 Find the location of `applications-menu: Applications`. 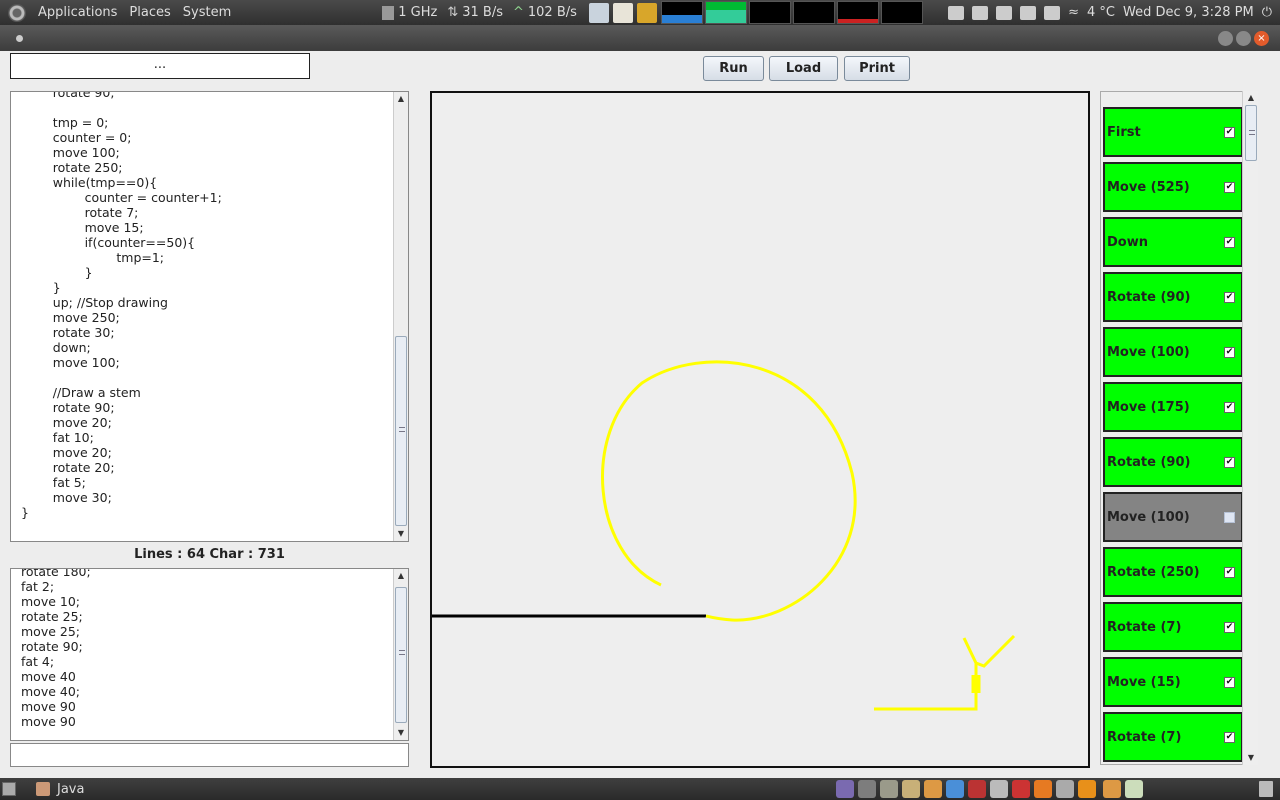

applications-menu: Applications is located at coordinates (77, 12).